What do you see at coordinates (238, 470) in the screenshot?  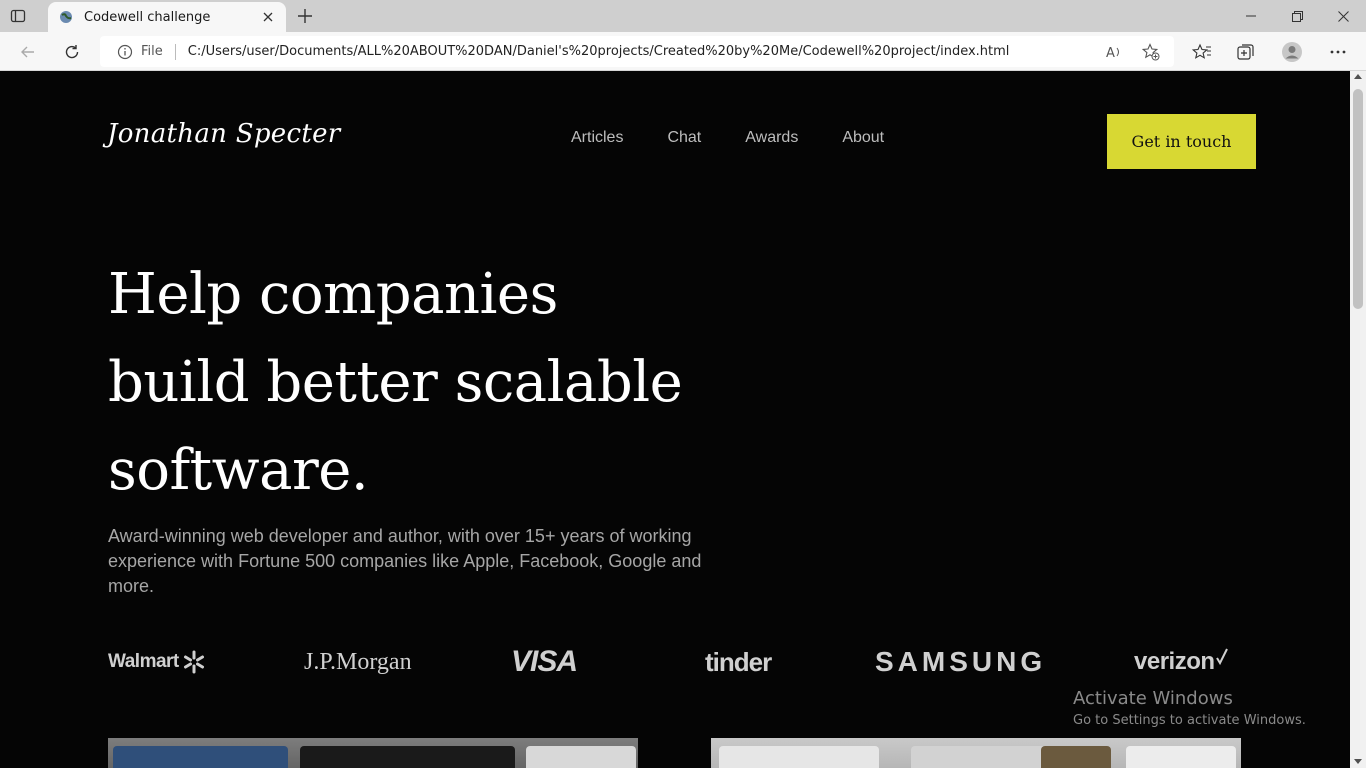 I see `hero-line-3: software.` at bounding box center [238, 470].